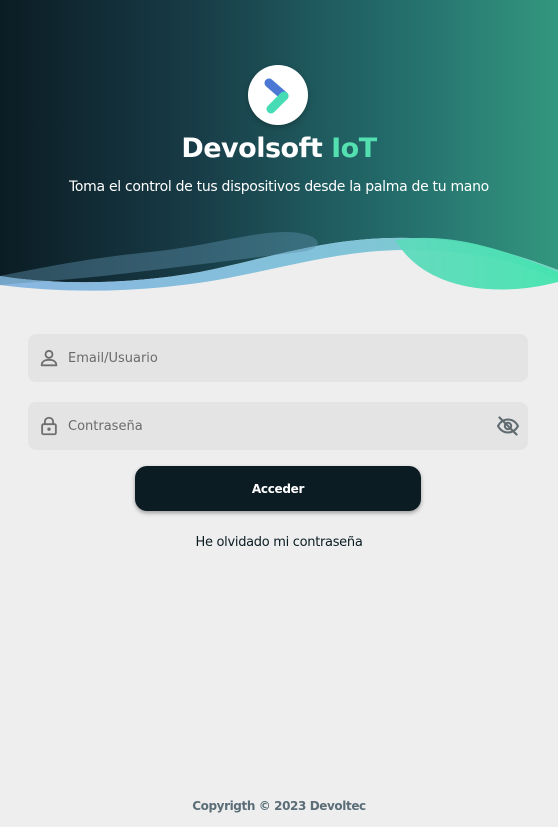  I want to click on login-button: Acceder, so click(278, 488).